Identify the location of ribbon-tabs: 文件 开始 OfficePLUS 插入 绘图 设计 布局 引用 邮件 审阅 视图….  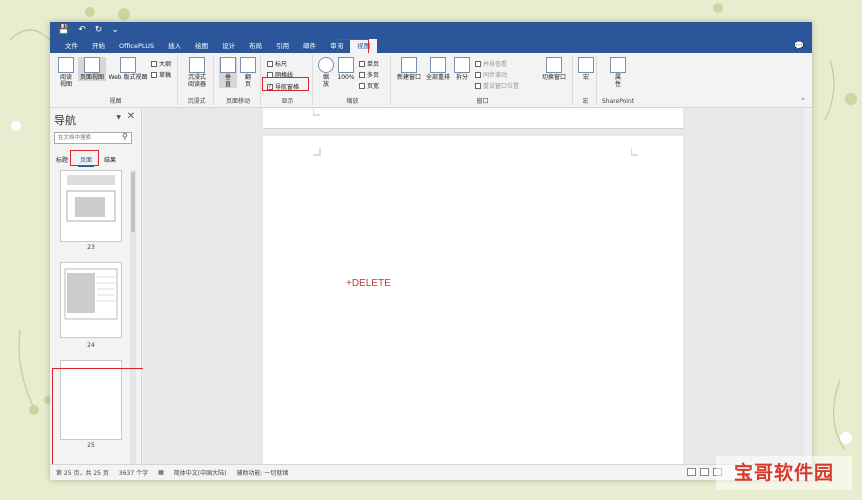
(431, 46).